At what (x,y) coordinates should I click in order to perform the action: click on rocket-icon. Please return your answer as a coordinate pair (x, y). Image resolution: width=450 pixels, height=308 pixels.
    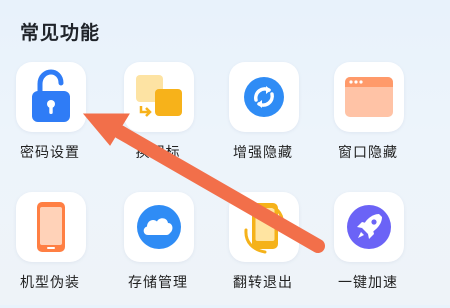
    Looking at the image, I should click on (369, 227).